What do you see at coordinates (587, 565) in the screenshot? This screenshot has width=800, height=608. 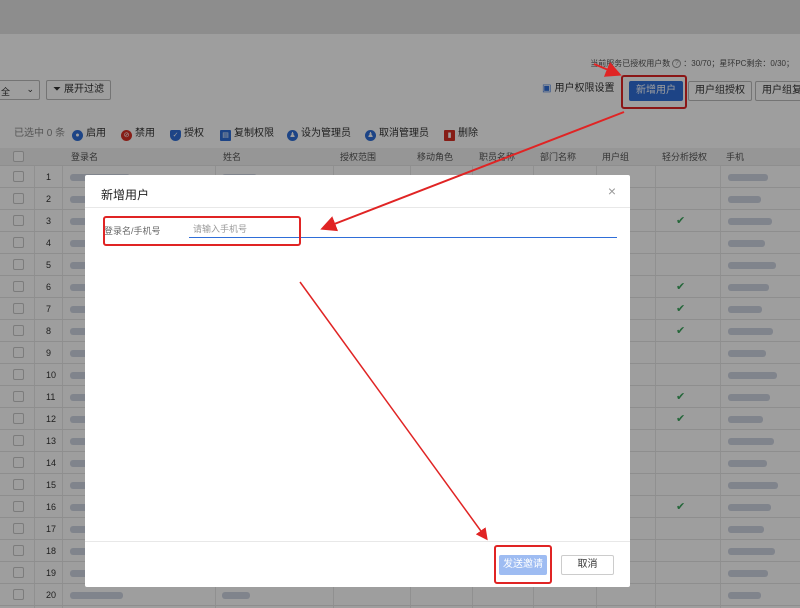 I see `cancel-button: 取消` at bounding box center [587, 565].